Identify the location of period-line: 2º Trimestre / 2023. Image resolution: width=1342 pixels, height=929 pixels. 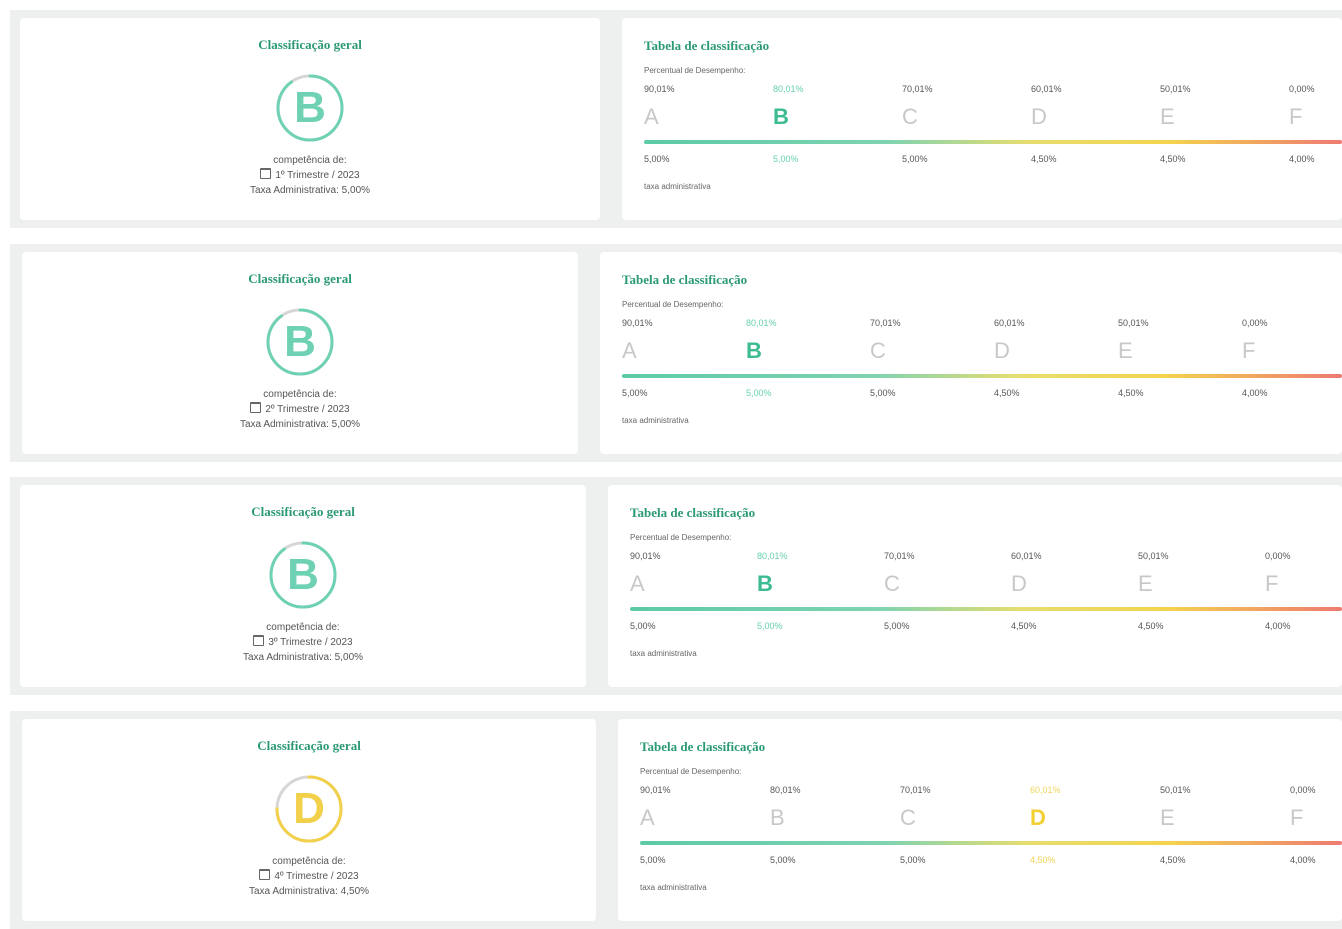
(300, 409).